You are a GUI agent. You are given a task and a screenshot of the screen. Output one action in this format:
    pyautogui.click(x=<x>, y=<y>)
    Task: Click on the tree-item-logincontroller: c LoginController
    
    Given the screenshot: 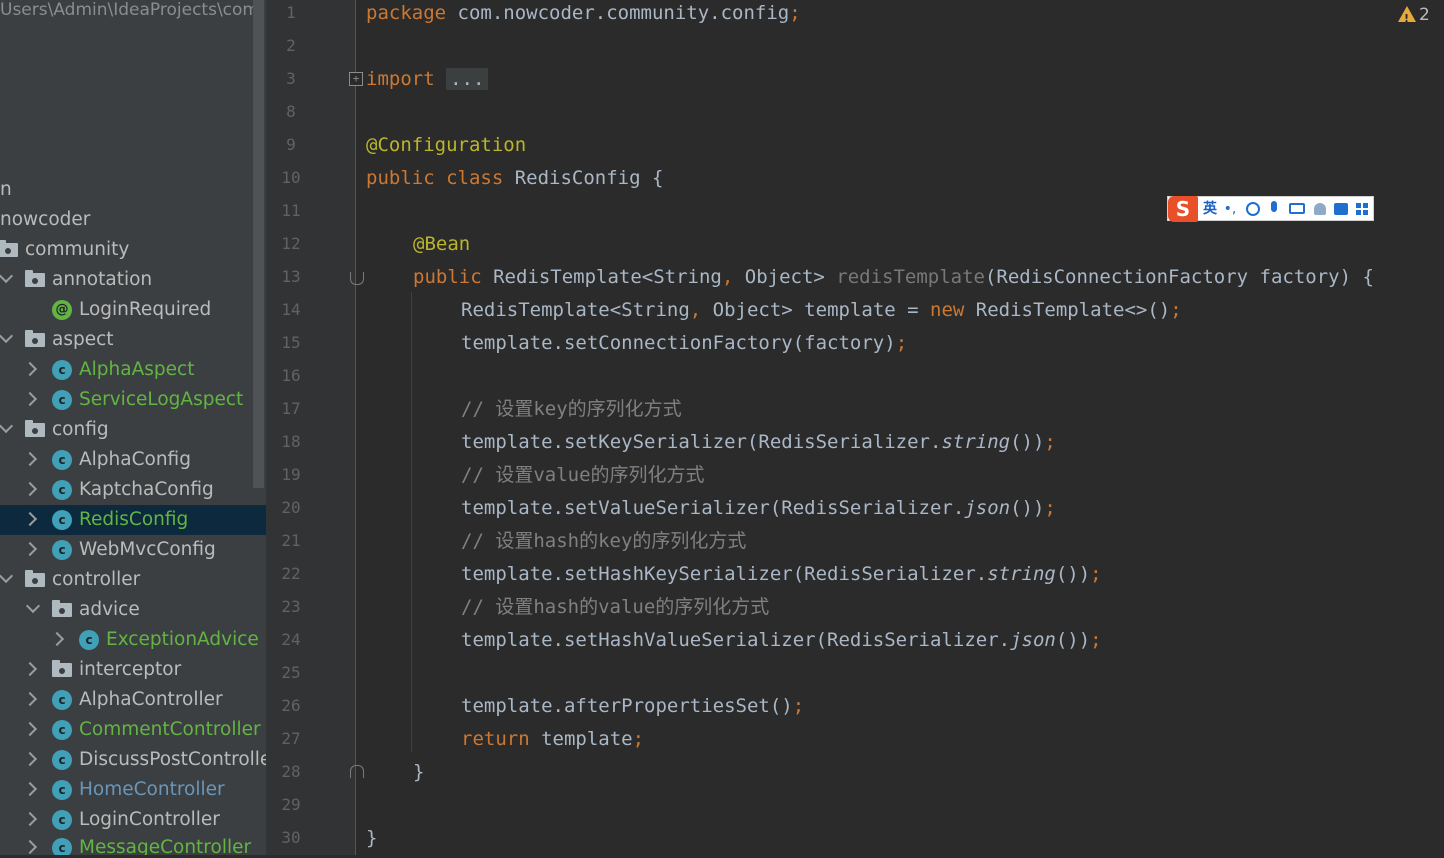 What is the action you would take?
    pyautogui.click(x=133, y=820)
    